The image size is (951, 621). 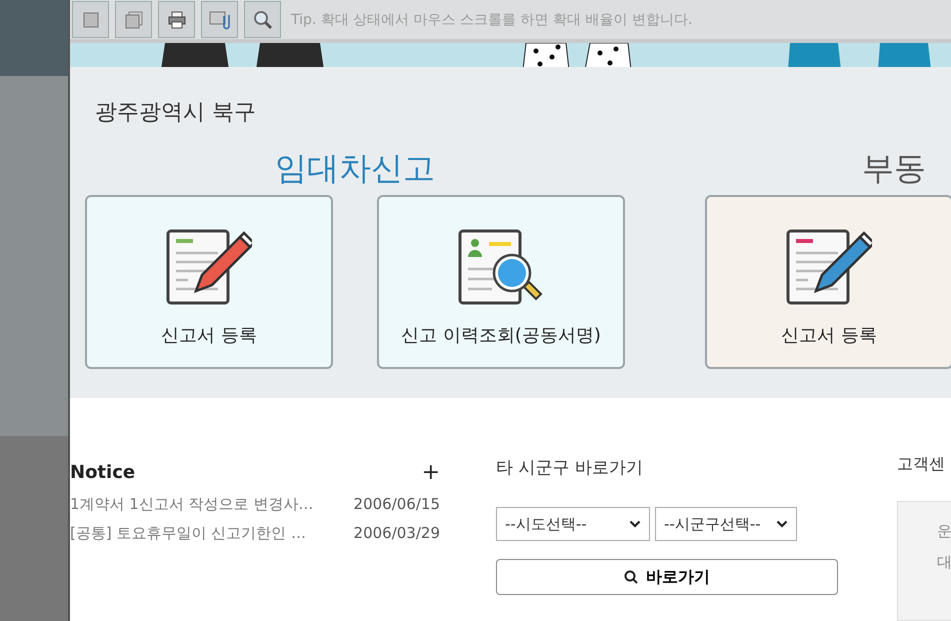 What do you see at coordinates (103, 472) in the screenshot?
I see `notice-title: Notice` at bounding box center [103, 472].